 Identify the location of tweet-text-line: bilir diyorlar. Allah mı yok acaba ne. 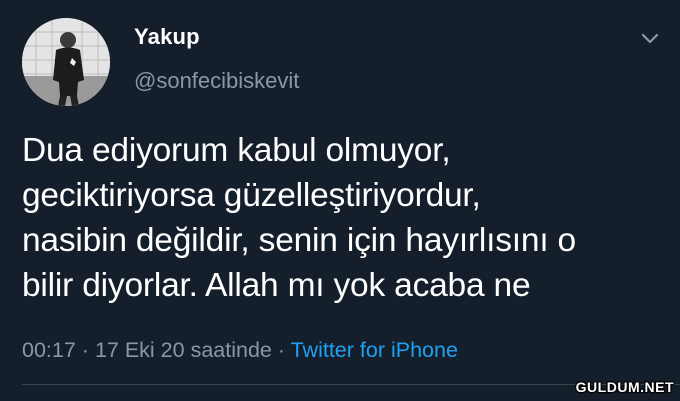
(276, 285).